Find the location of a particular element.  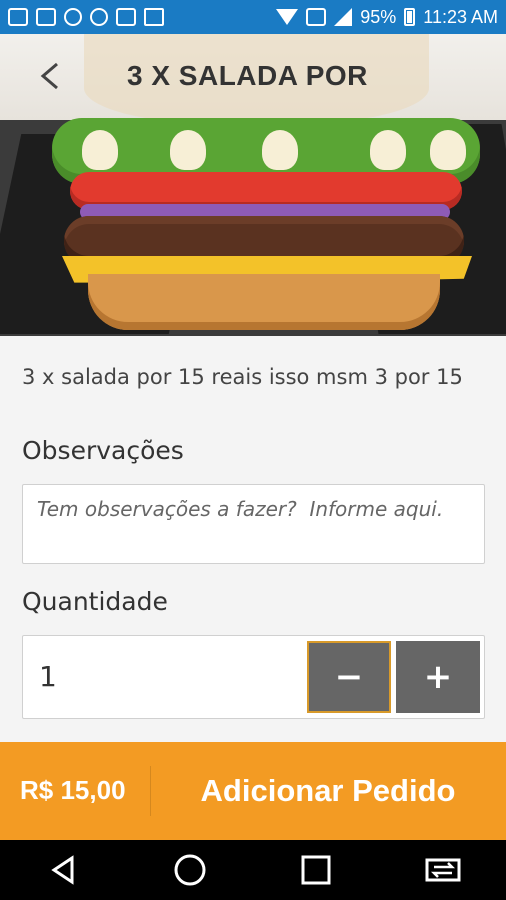

triangle-back-icon is located at coordinates (62, 870).